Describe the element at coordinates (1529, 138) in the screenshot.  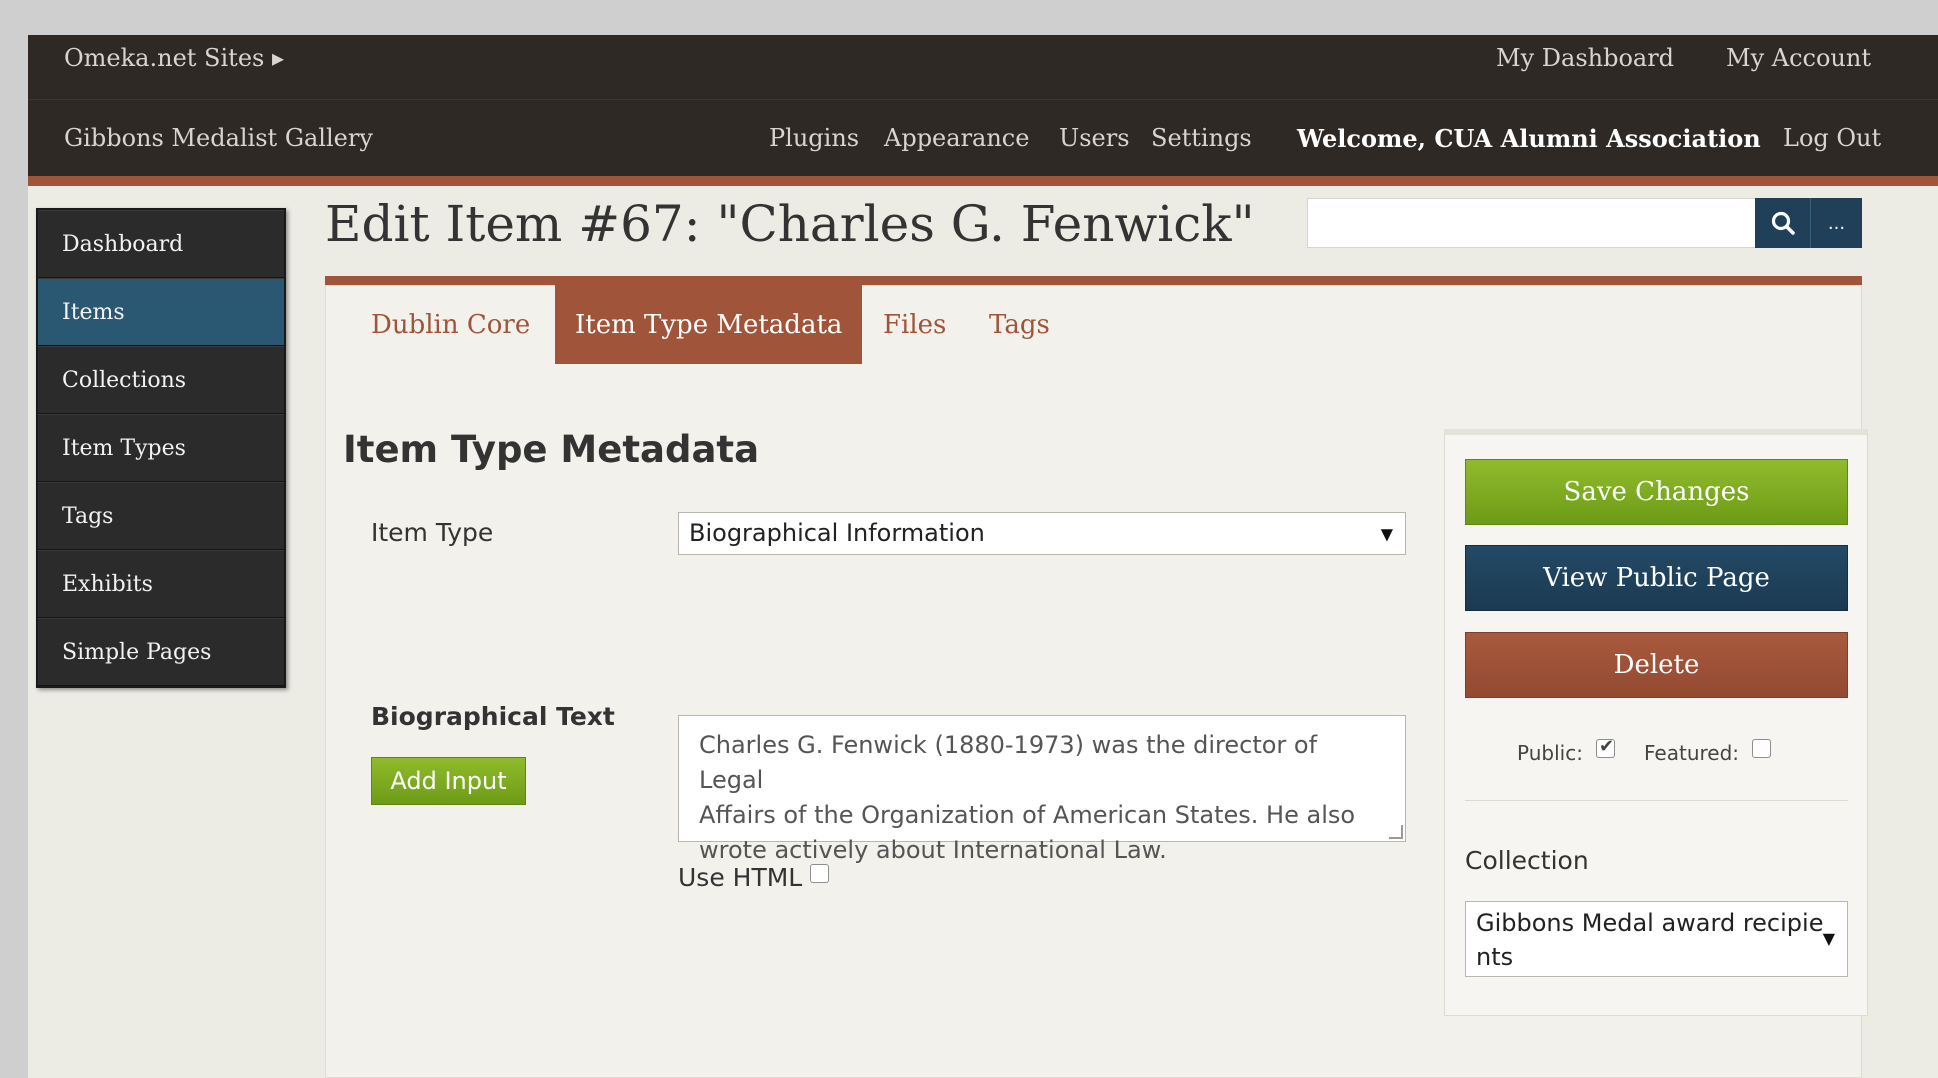
I see `welcome-user: Welcome, CUA Alumni Association` at that location.